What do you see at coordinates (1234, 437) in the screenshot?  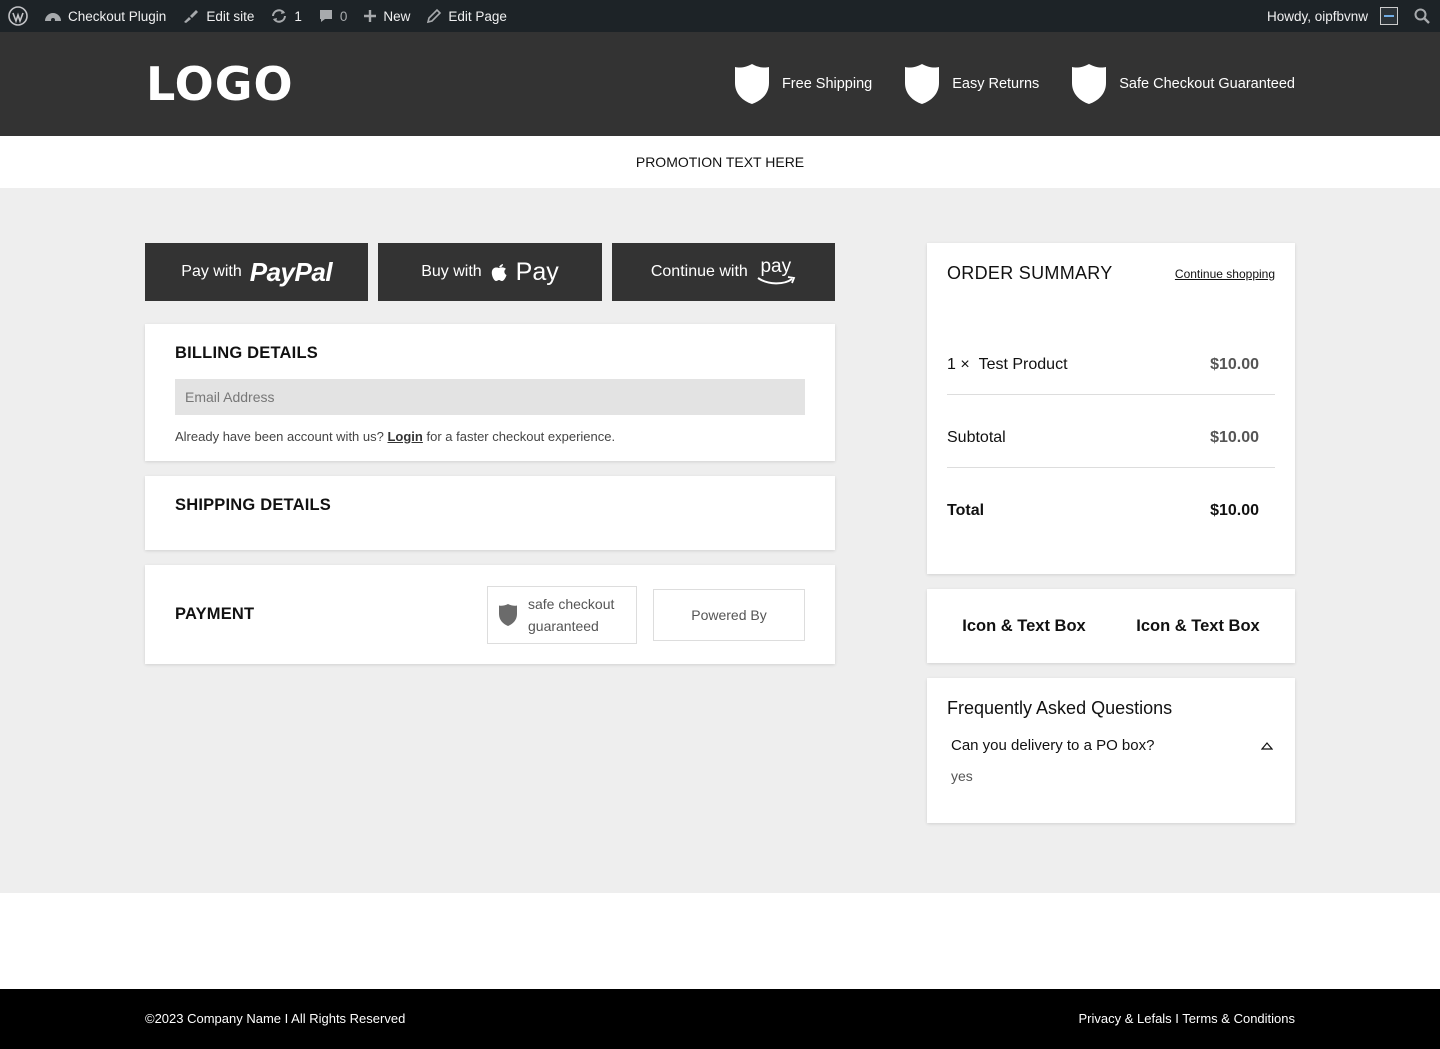 I see `subtotal-value: $10.00` at bounding box center [1234, 437].